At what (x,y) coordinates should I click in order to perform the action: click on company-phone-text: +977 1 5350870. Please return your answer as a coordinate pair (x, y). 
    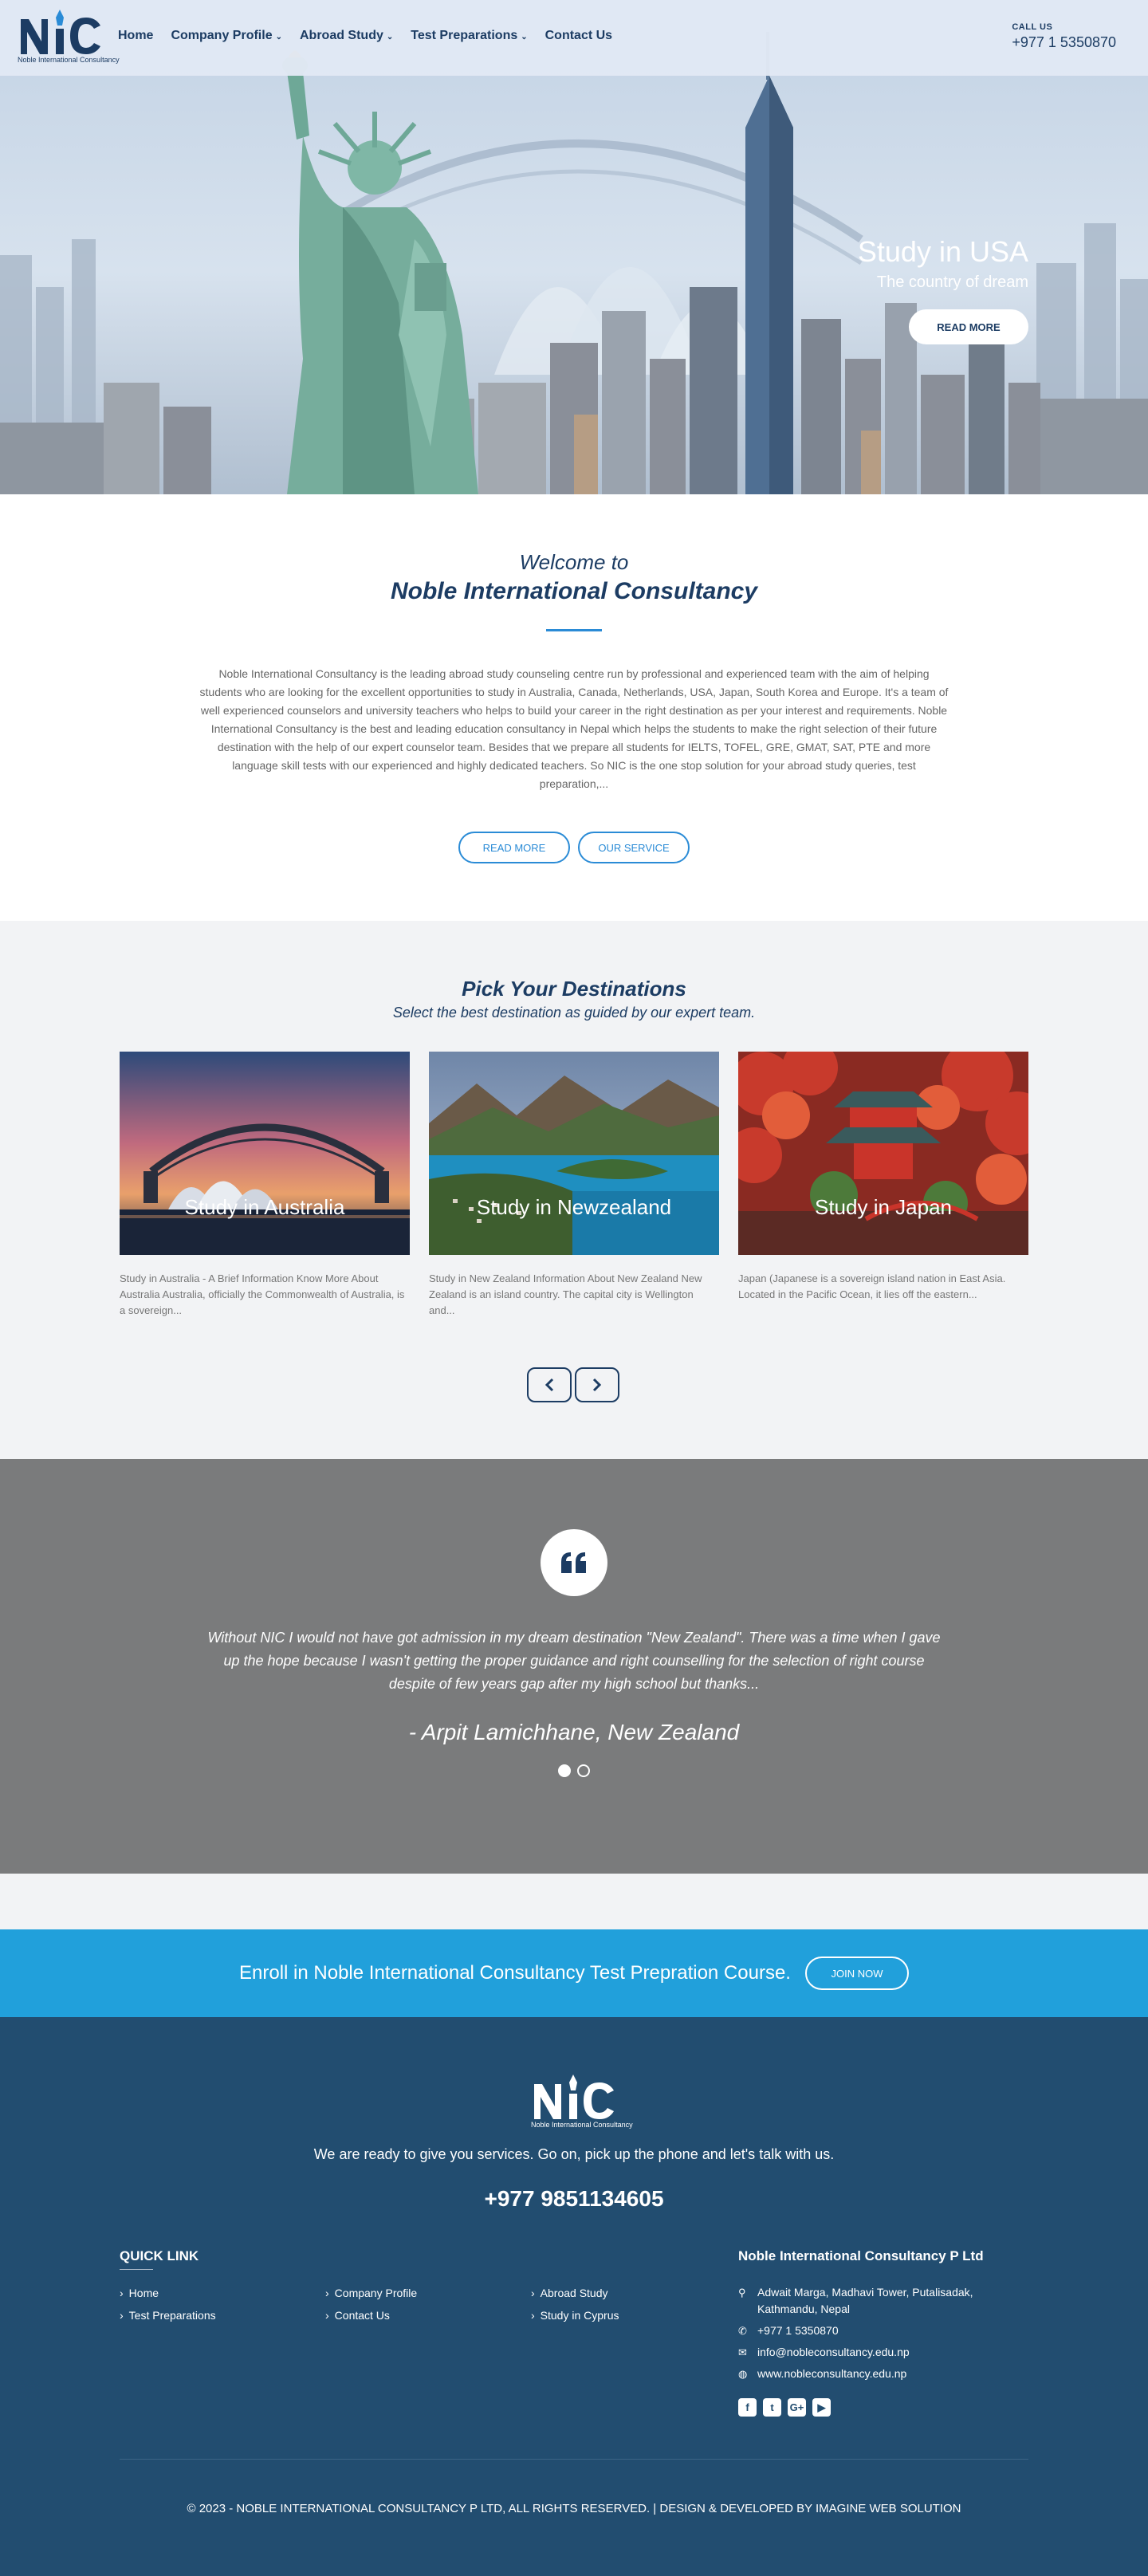
    Looking at the image, I should click on (798, 2331).